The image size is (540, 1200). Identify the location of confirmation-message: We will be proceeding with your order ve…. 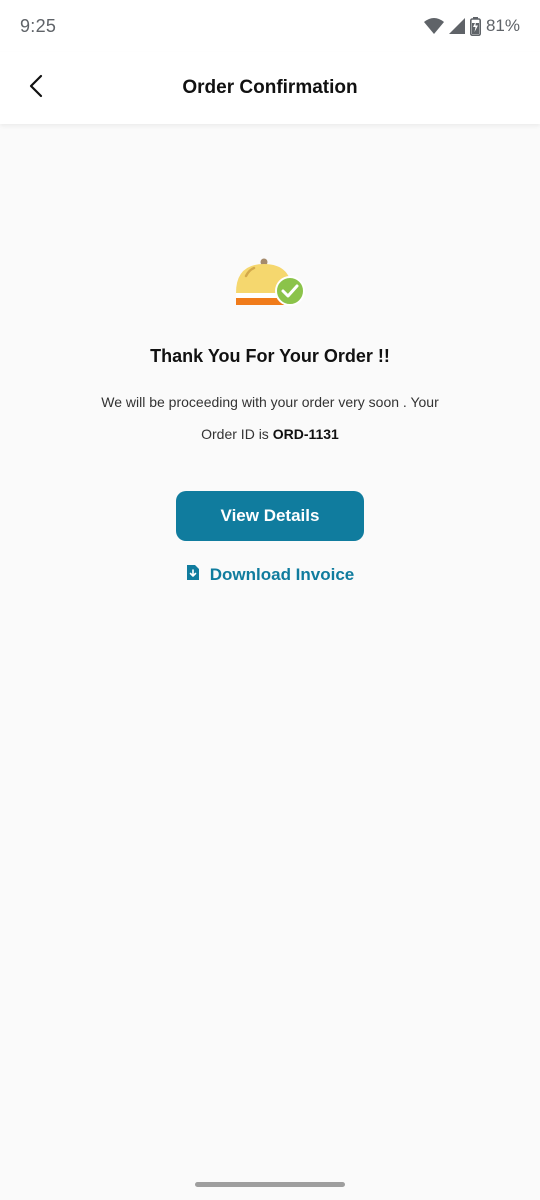
(270, 418).